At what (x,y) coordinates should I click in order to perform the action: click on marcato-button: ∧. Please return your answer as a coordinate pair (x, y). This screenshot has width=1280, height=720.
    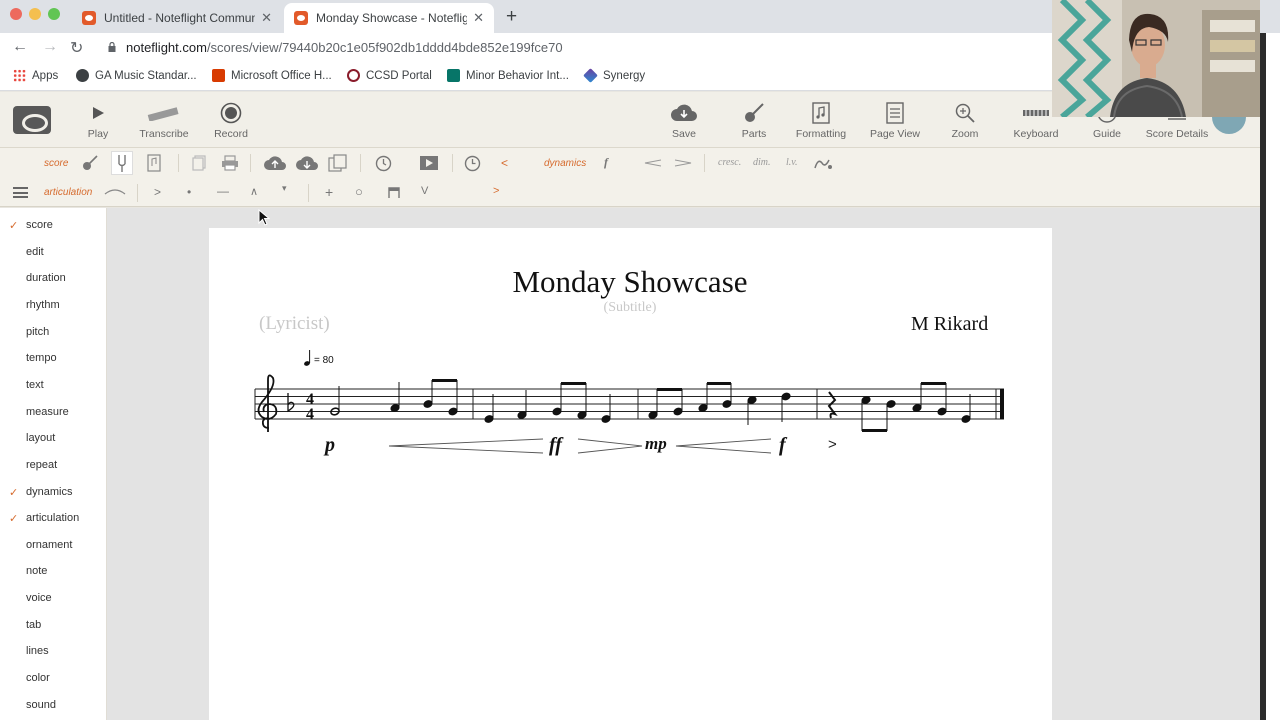
    Looking at the image, I should click on (254, 191).